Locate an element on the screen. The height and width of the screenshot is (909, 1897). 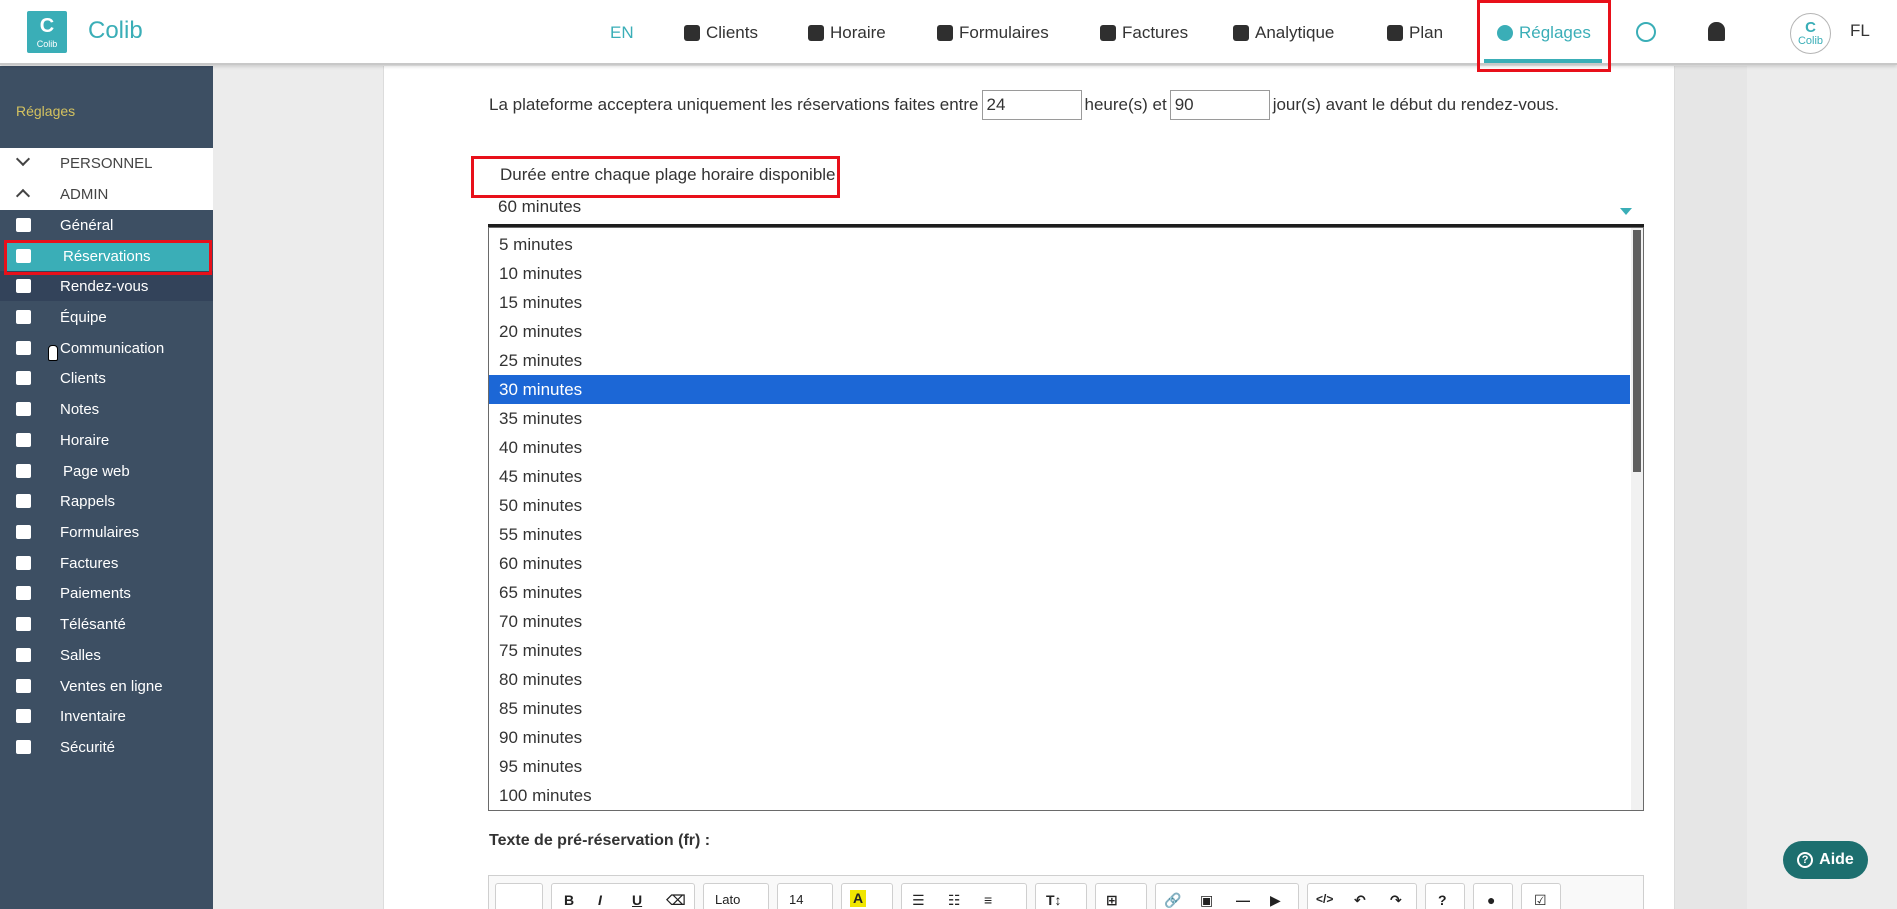
door-icon is located at coordinates (23, 655).